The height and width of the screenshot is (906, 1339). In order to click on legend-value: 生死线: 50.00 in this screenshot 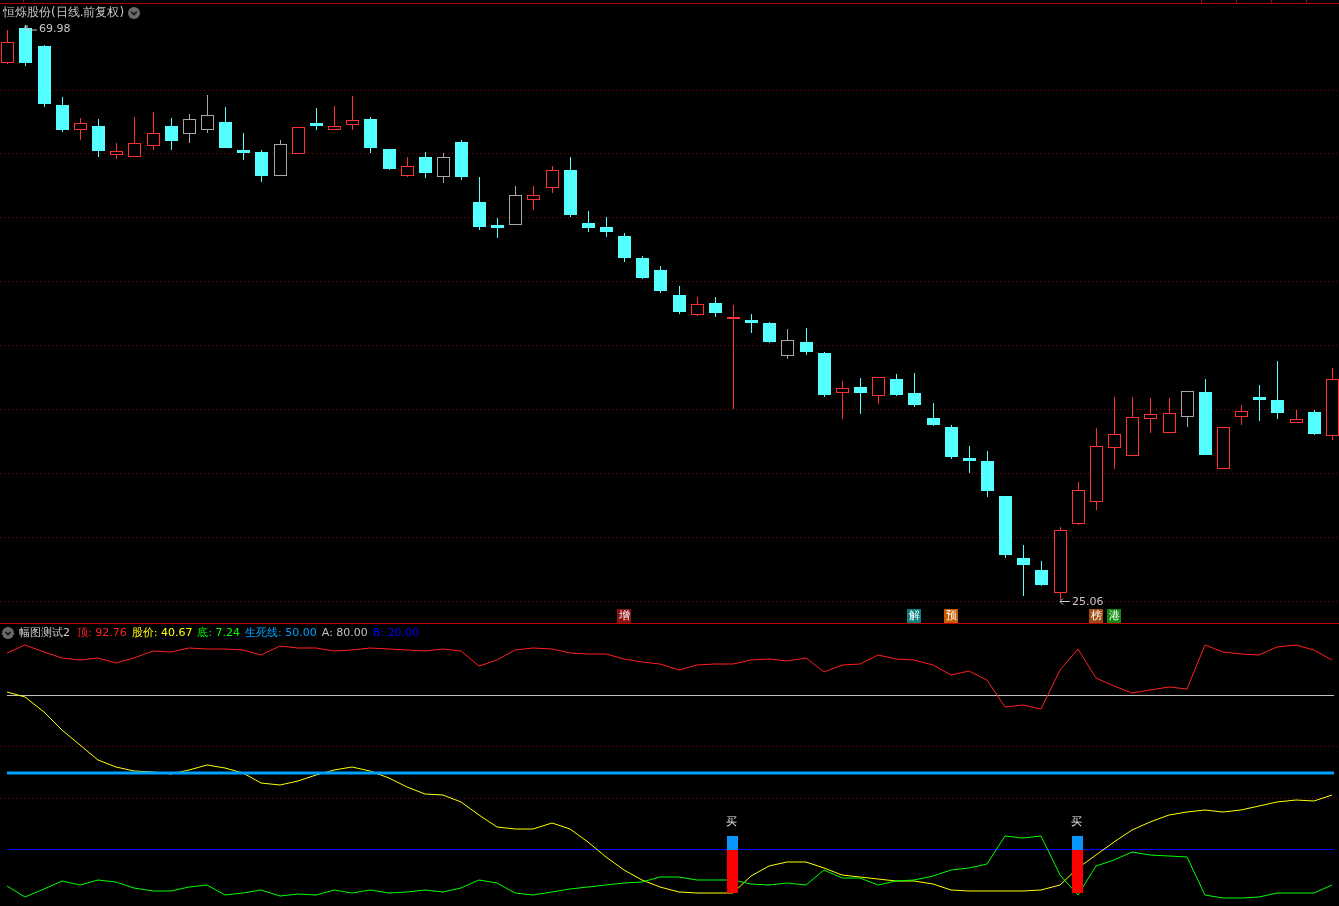, I will do `click(281, 633)`.